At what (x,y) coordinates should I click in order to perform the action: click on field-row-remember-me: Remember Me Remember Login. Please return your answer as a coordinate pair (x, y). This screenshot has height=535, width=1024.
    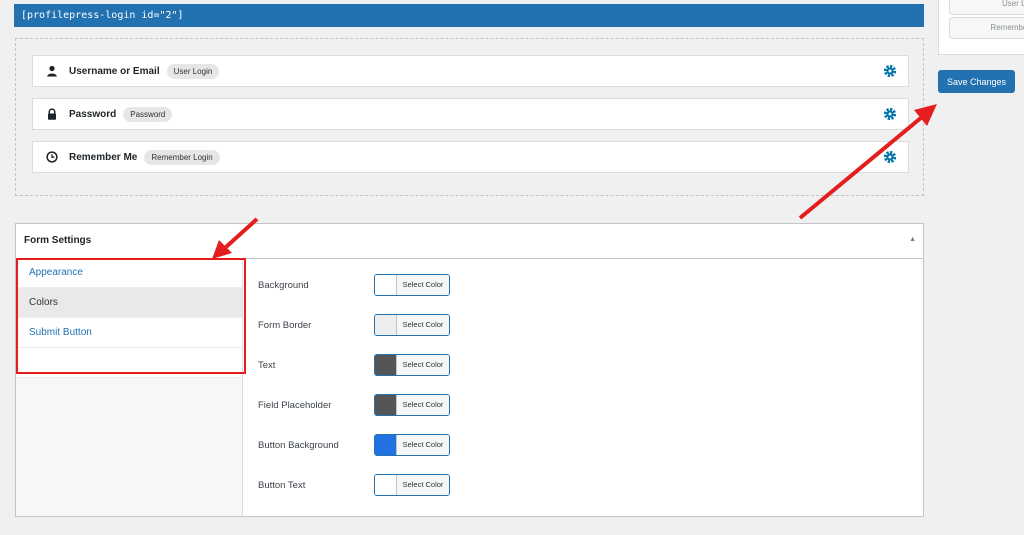
    Looking at the image, I should click on (470, 157).